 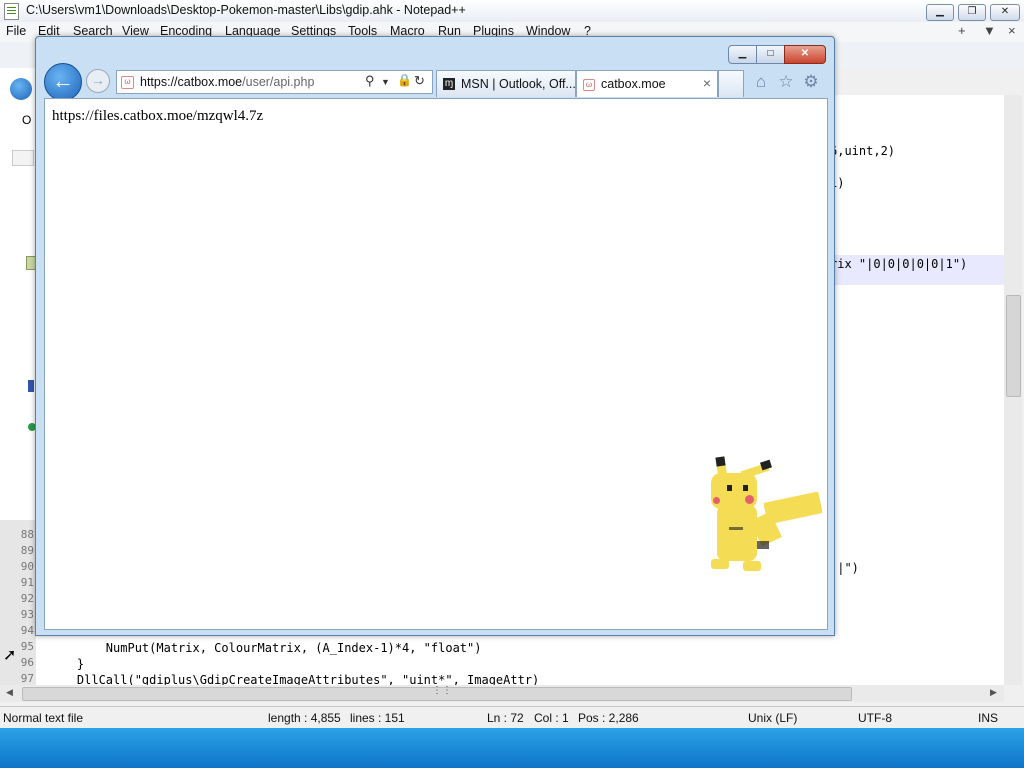 What do you see at coordinates (27, 566) in the screenshot?
I see `line-number: 90` at bounding box center [27, 566].